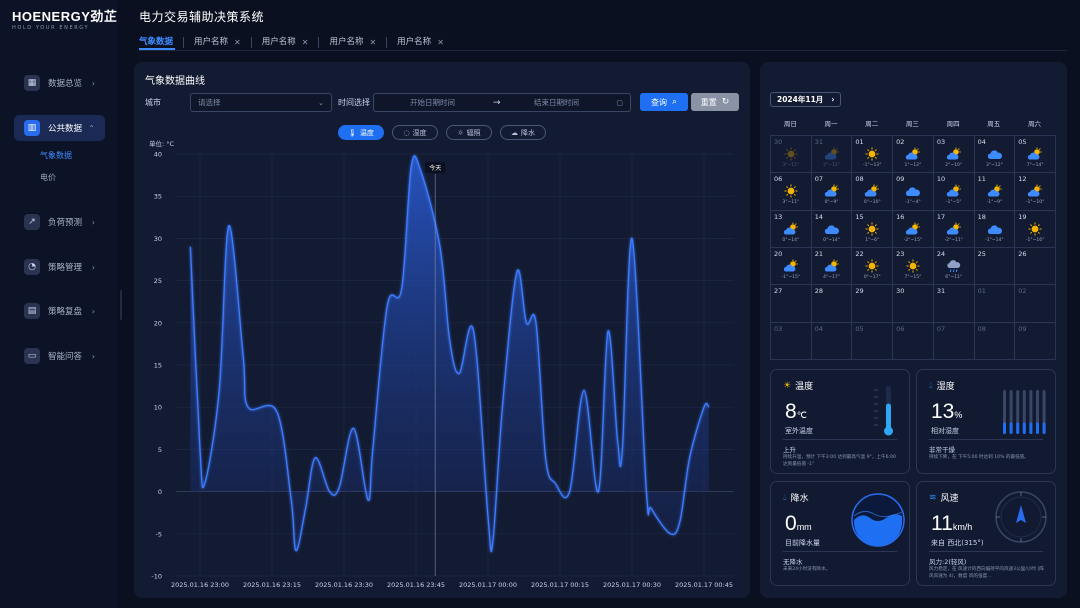 The image size is (1080, 608). I want to click on calendar-day-cell: 08, so click(995, 341).